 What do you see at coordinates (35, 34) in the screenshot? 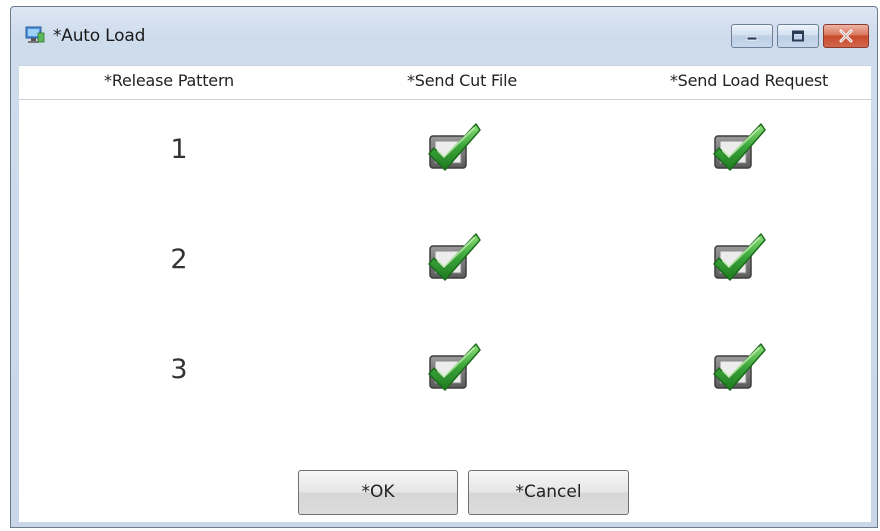
I see `app-window-icon` at bounding box center [35, 34].